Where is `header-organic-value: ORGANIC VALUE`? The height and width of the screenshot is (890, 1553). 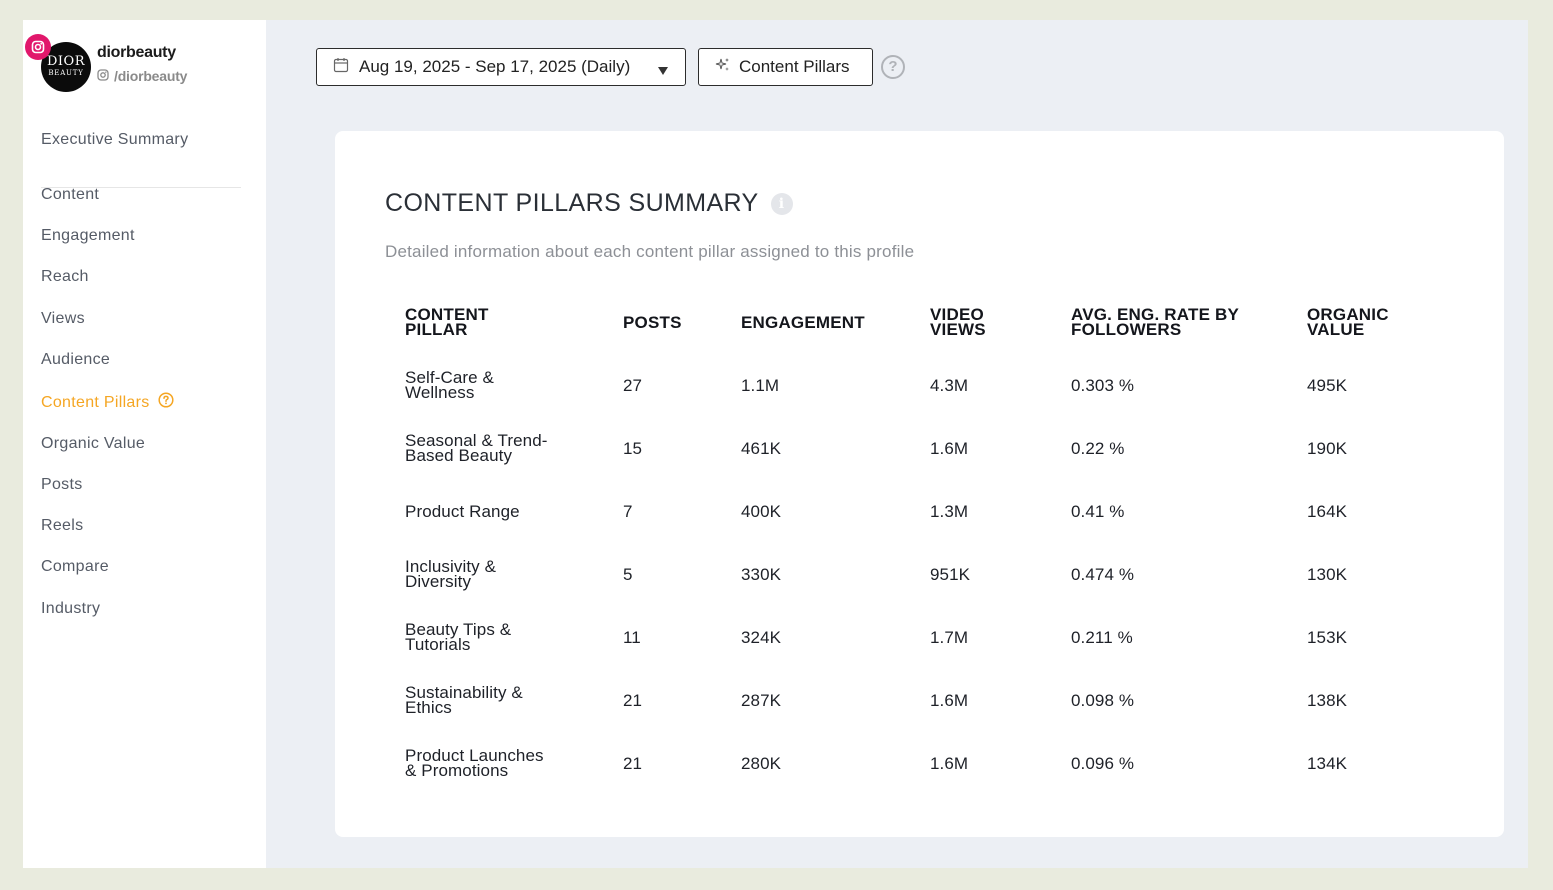 header-organic-value: ORGANIC VALUE is located at coordinates (1348, 322).